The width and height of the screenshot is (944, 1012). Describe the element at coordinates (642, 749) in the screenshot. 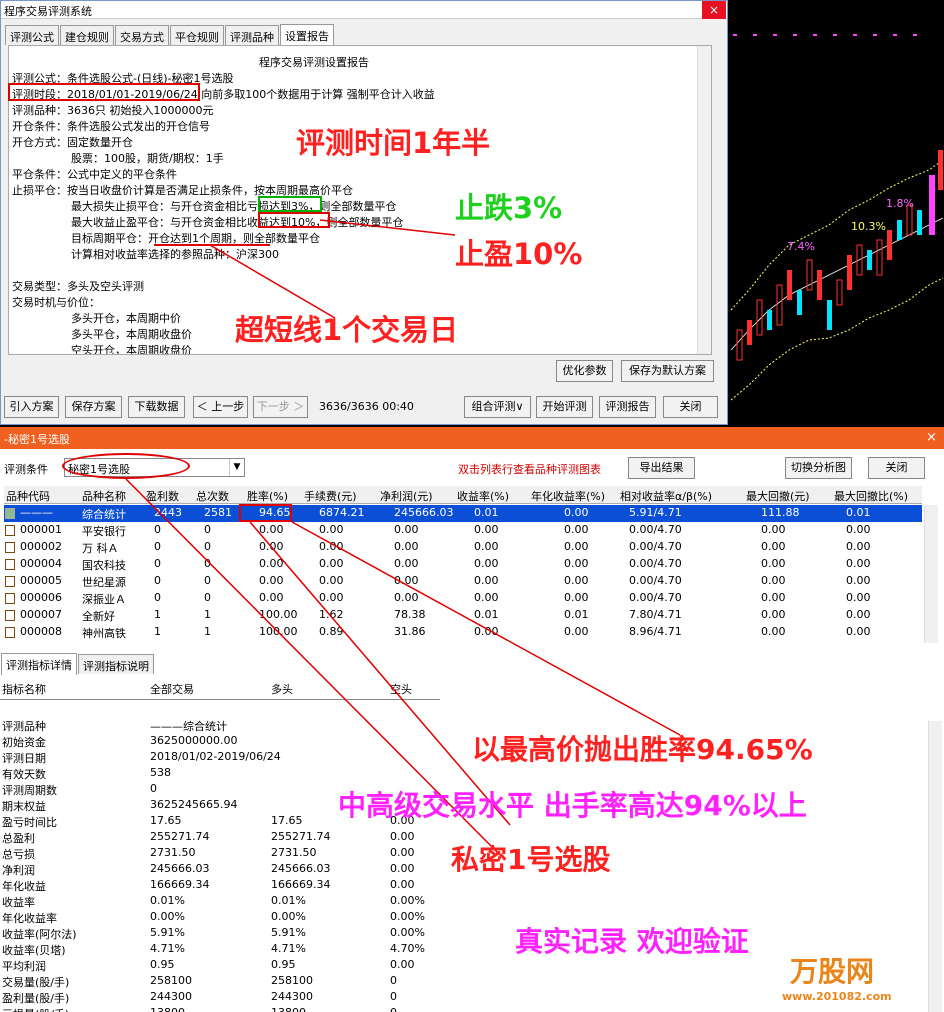

I see `annotation-text: 以最高价抛出胜率94.65%` at that location.